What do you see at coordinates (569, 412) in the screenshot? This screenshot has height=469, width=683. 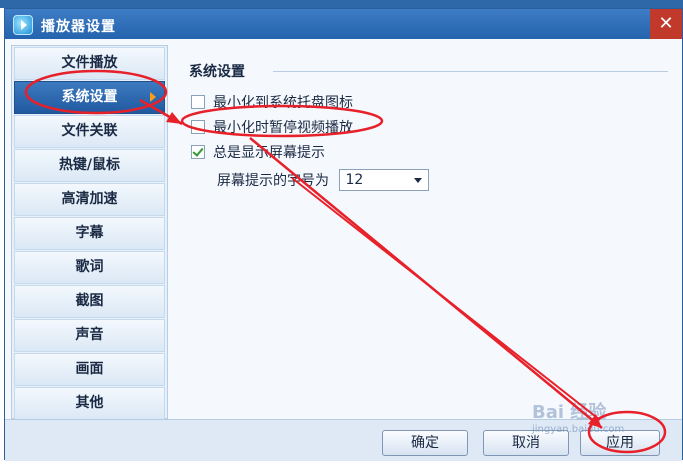 I see `watermark-text: Bai 经验` at bounding box center [569, 412].